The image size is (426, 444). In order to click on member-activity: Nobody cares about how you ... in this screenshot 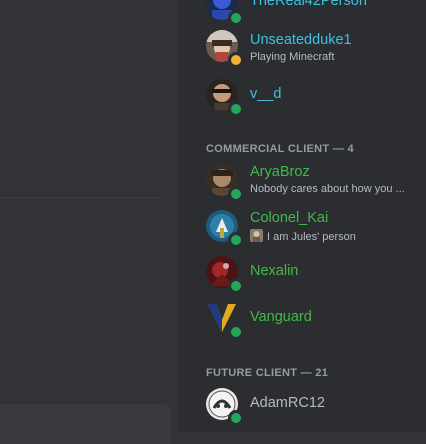, I will do `click(327, 189)`.